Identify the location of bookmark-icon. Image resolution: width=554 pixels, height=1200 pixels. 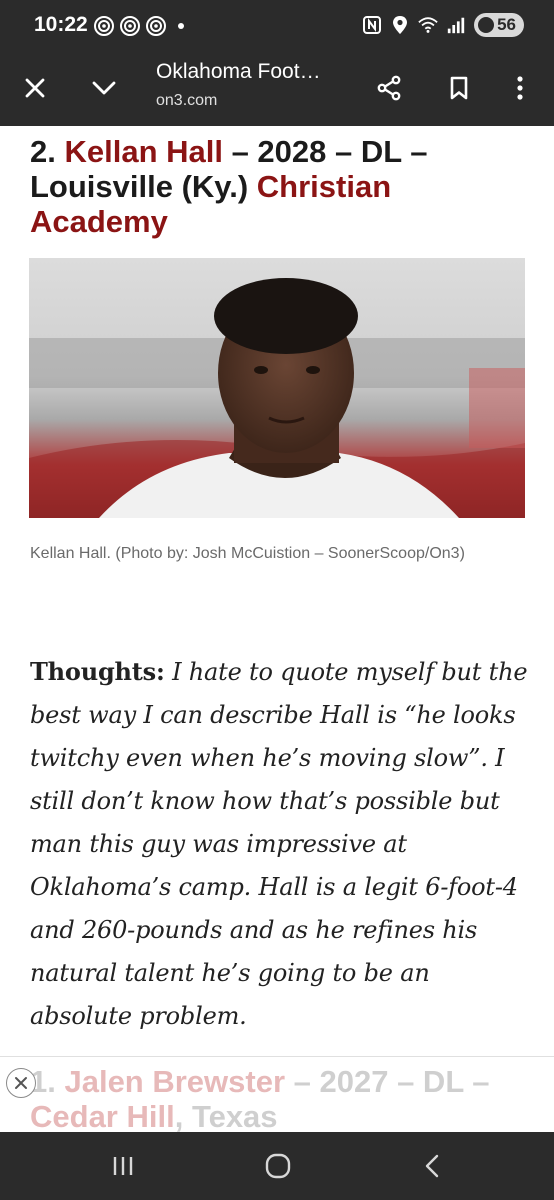
(459, 88).